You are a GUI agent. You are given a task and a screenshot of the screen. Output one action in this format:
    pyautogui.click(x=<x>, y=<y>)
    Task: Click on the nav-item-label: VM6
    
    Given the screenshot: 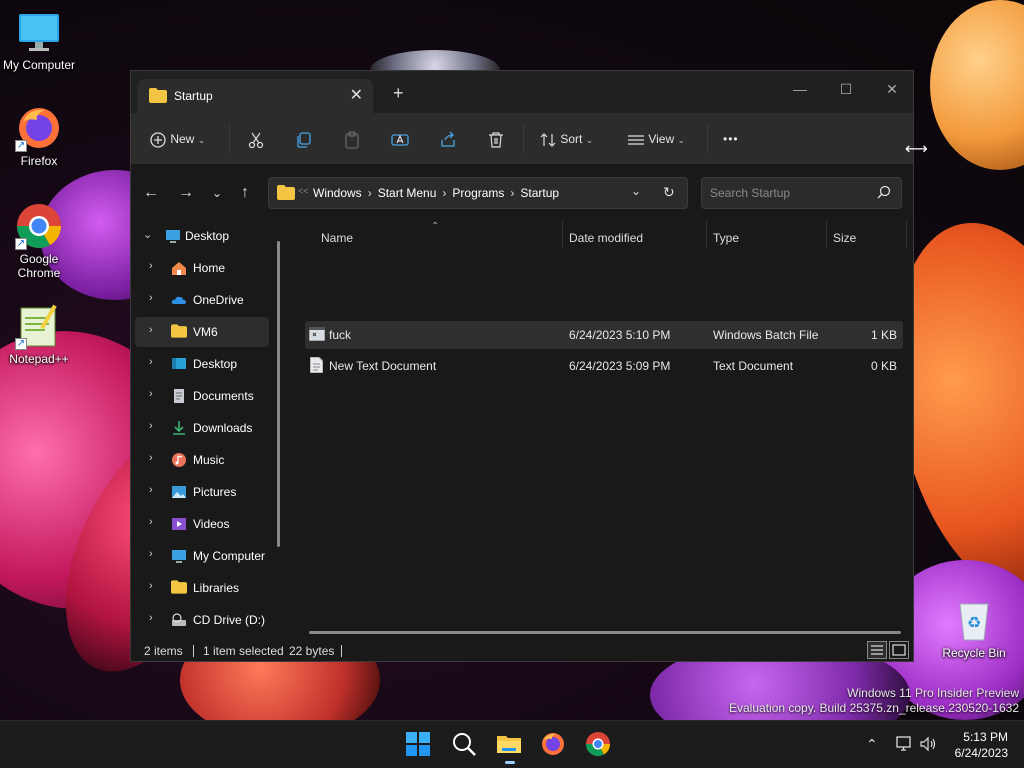 What is the action you would take?
    pyautogui.click(x=205, y=332)
    